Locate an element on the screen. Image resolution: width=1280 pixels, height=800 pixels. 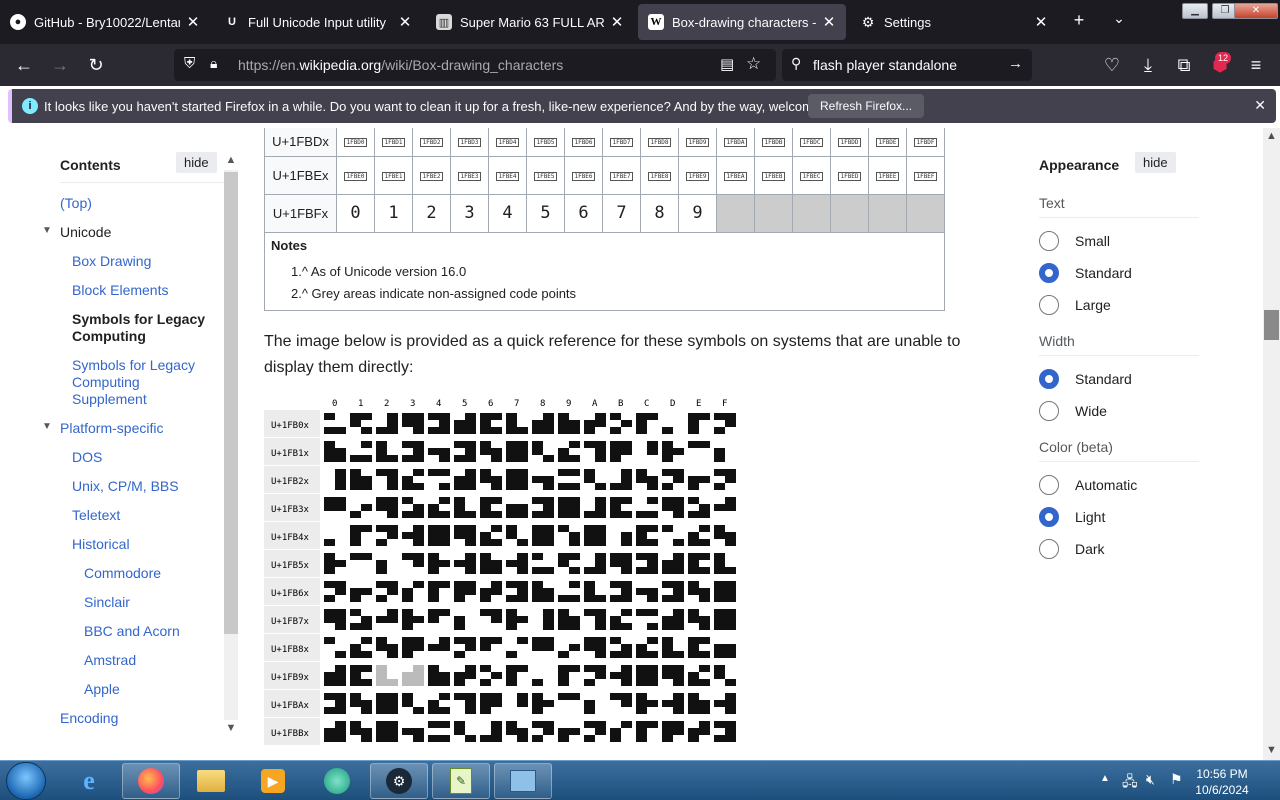
media-player-icon: ▶ is located at coordinates (273, 781).